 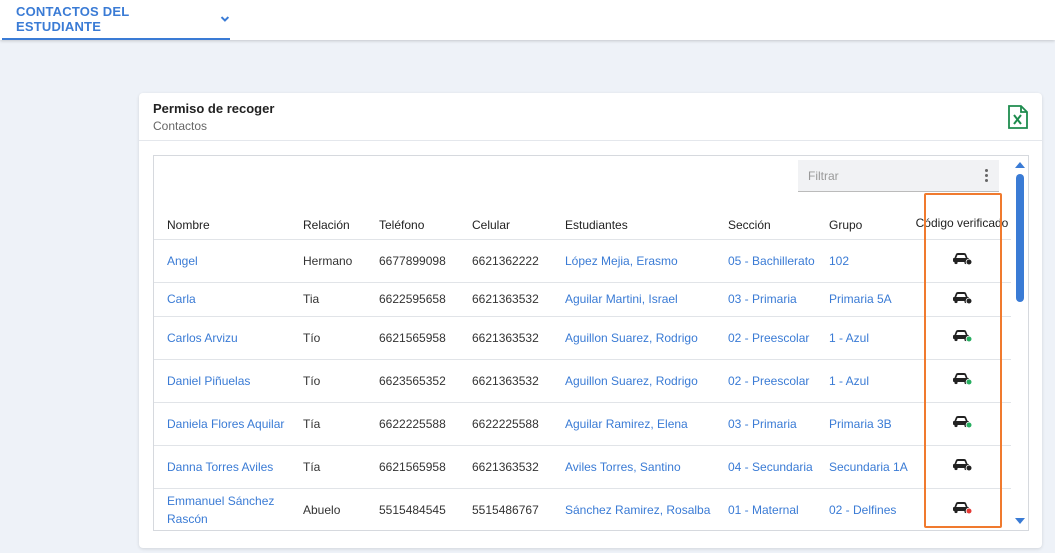 What do you see at coordinates (1020, 521) in the screenshot?
I see `scroll-down-arrow` at bounding box center [1020, 521].